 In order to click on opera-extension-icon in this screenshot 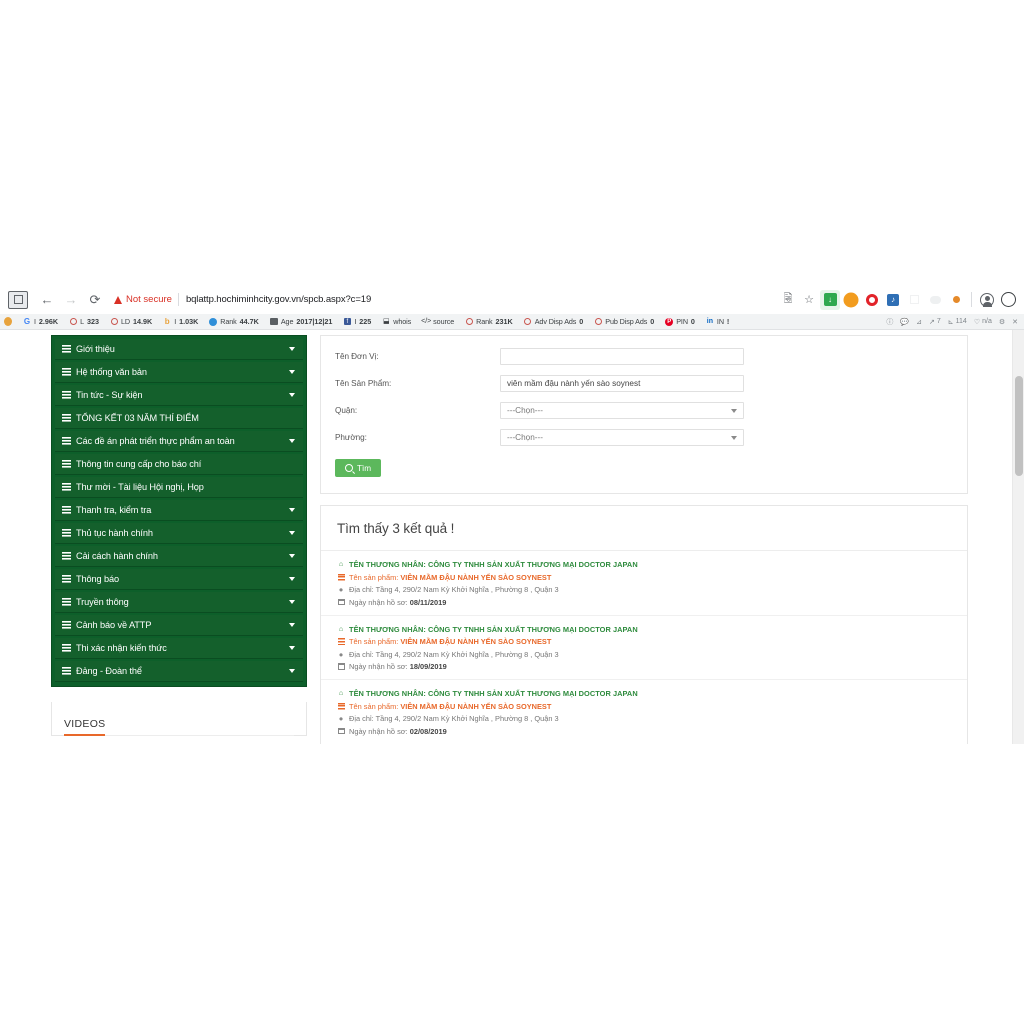, I will do `click(872, 300)`.